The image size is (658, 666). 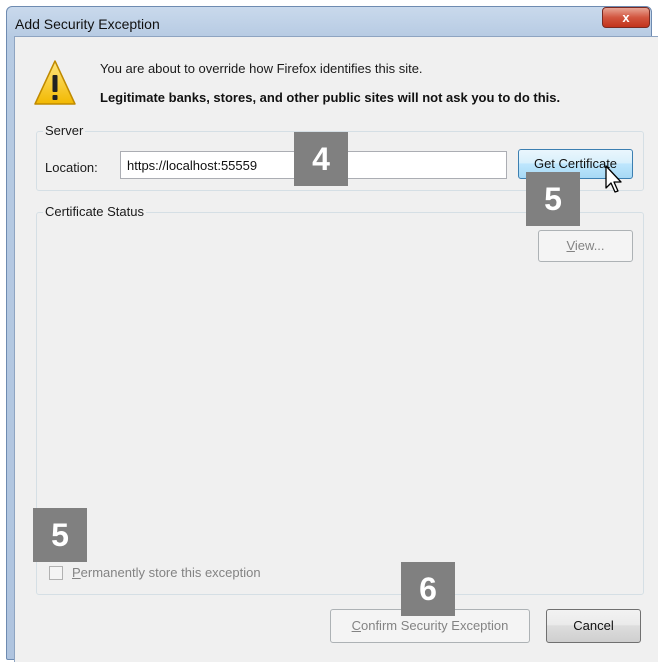 I want to click on location-label: Location:, so click(x=71, y=167).